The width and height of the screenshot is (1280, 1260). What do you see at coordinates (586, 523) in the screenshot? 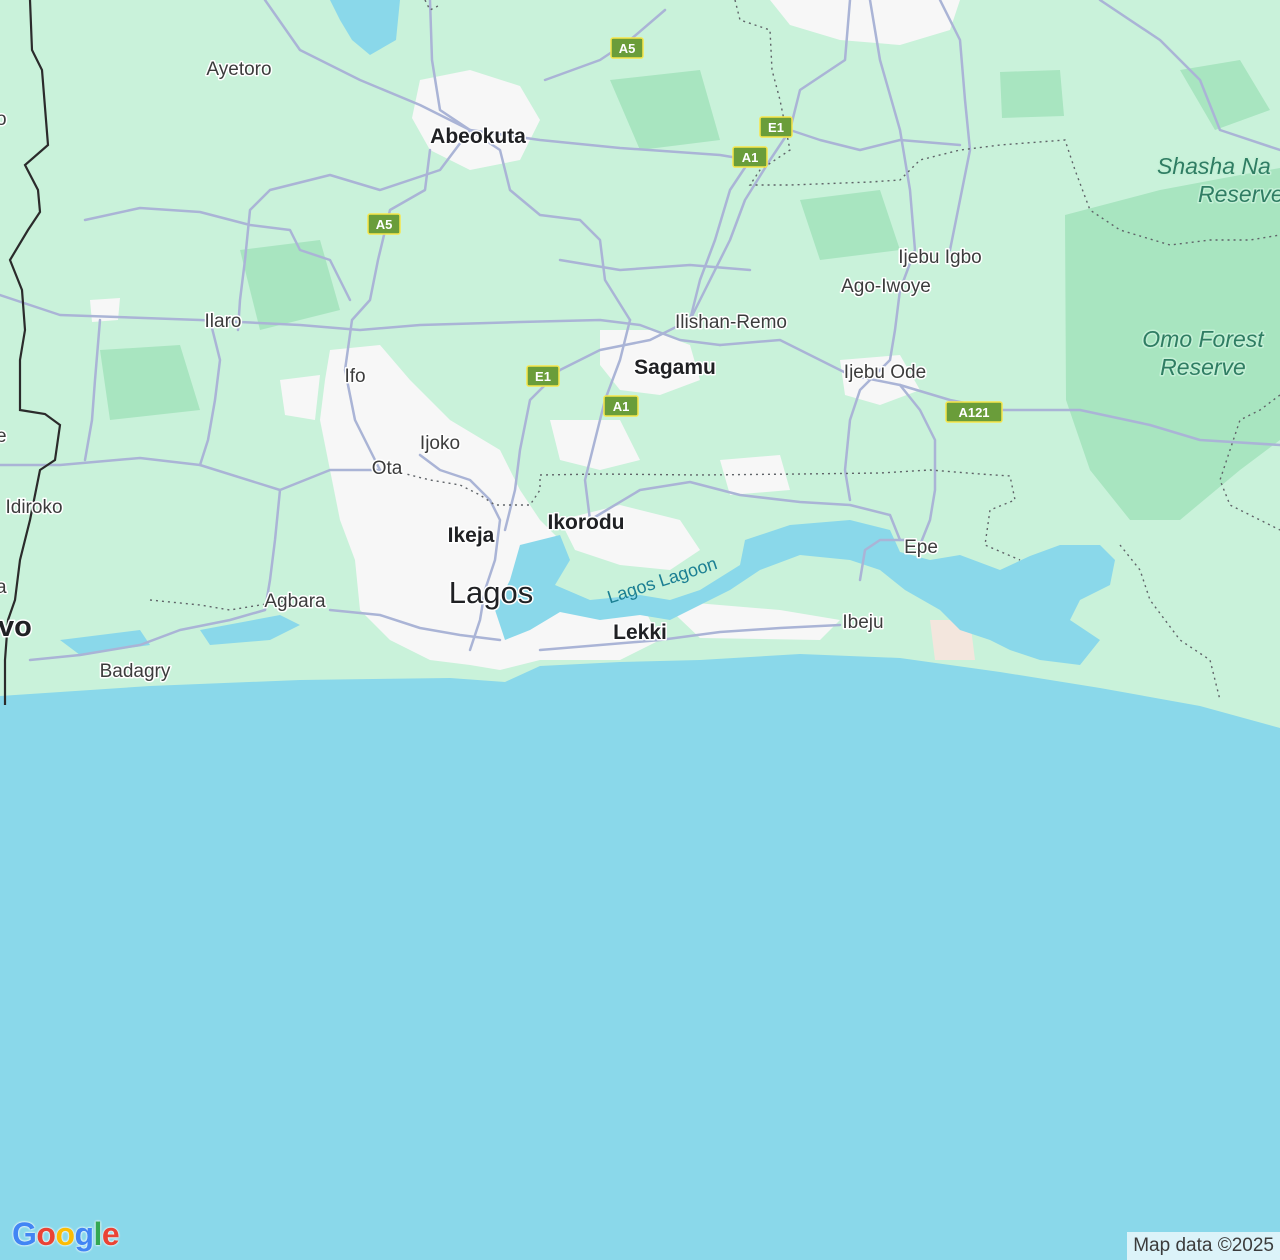
I see `label-ikorodu: Ikorodu` at bounding box center [586, 523].